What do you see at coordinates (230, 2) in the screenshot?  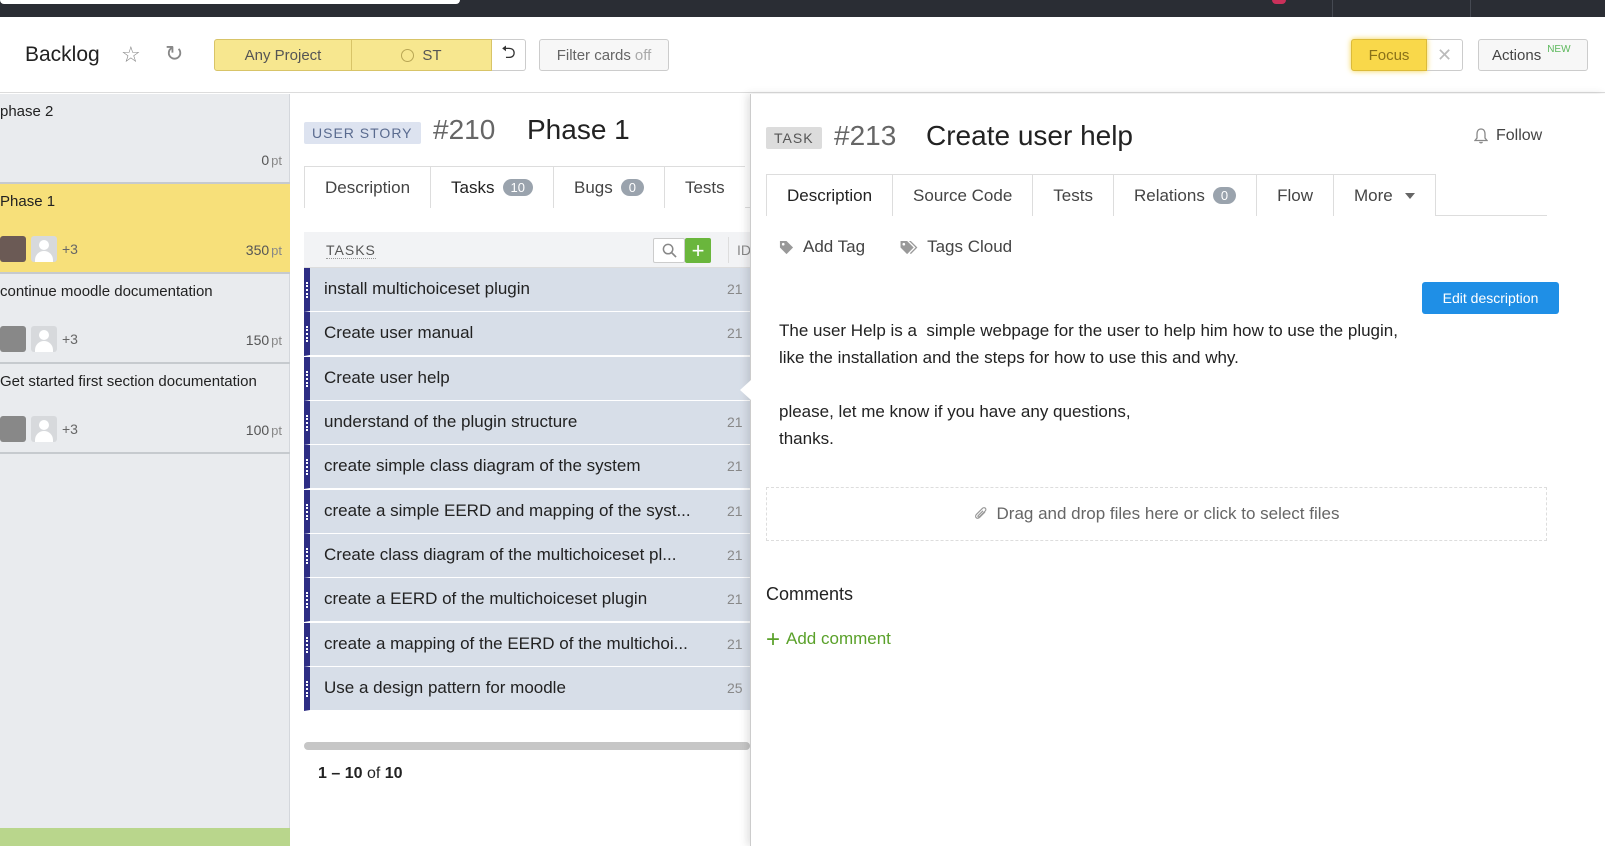 I see `address-bar` at bounding box center [230, 2].